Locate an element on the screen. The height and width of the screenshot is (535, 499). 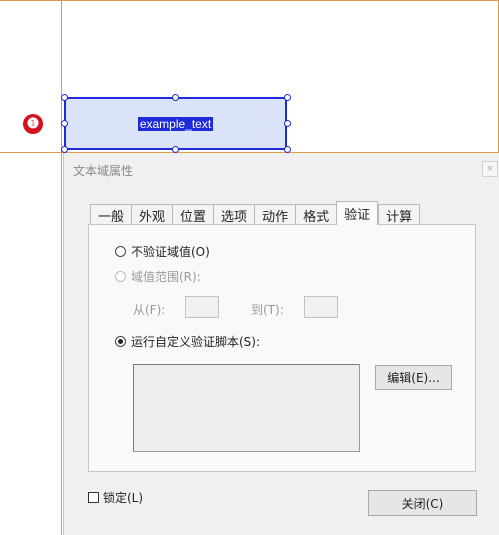
lock-checkbox is located at coordinates (93, 497).